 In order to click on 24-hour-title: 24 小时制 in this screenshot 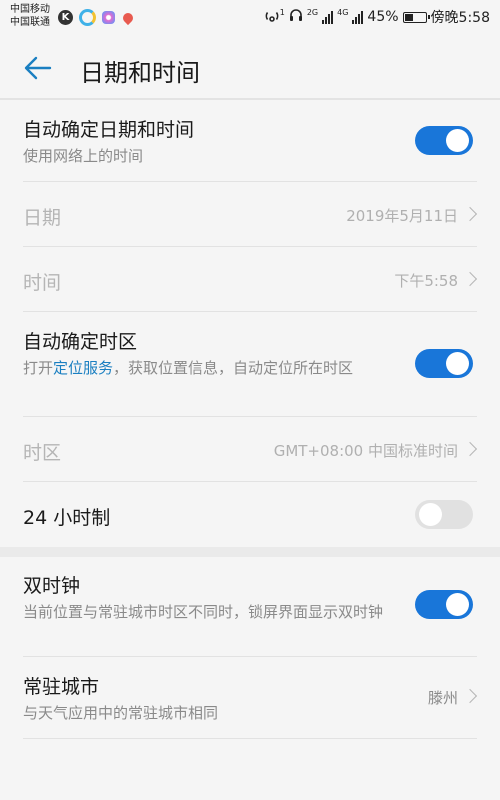, I will do `click(67, 518)`.